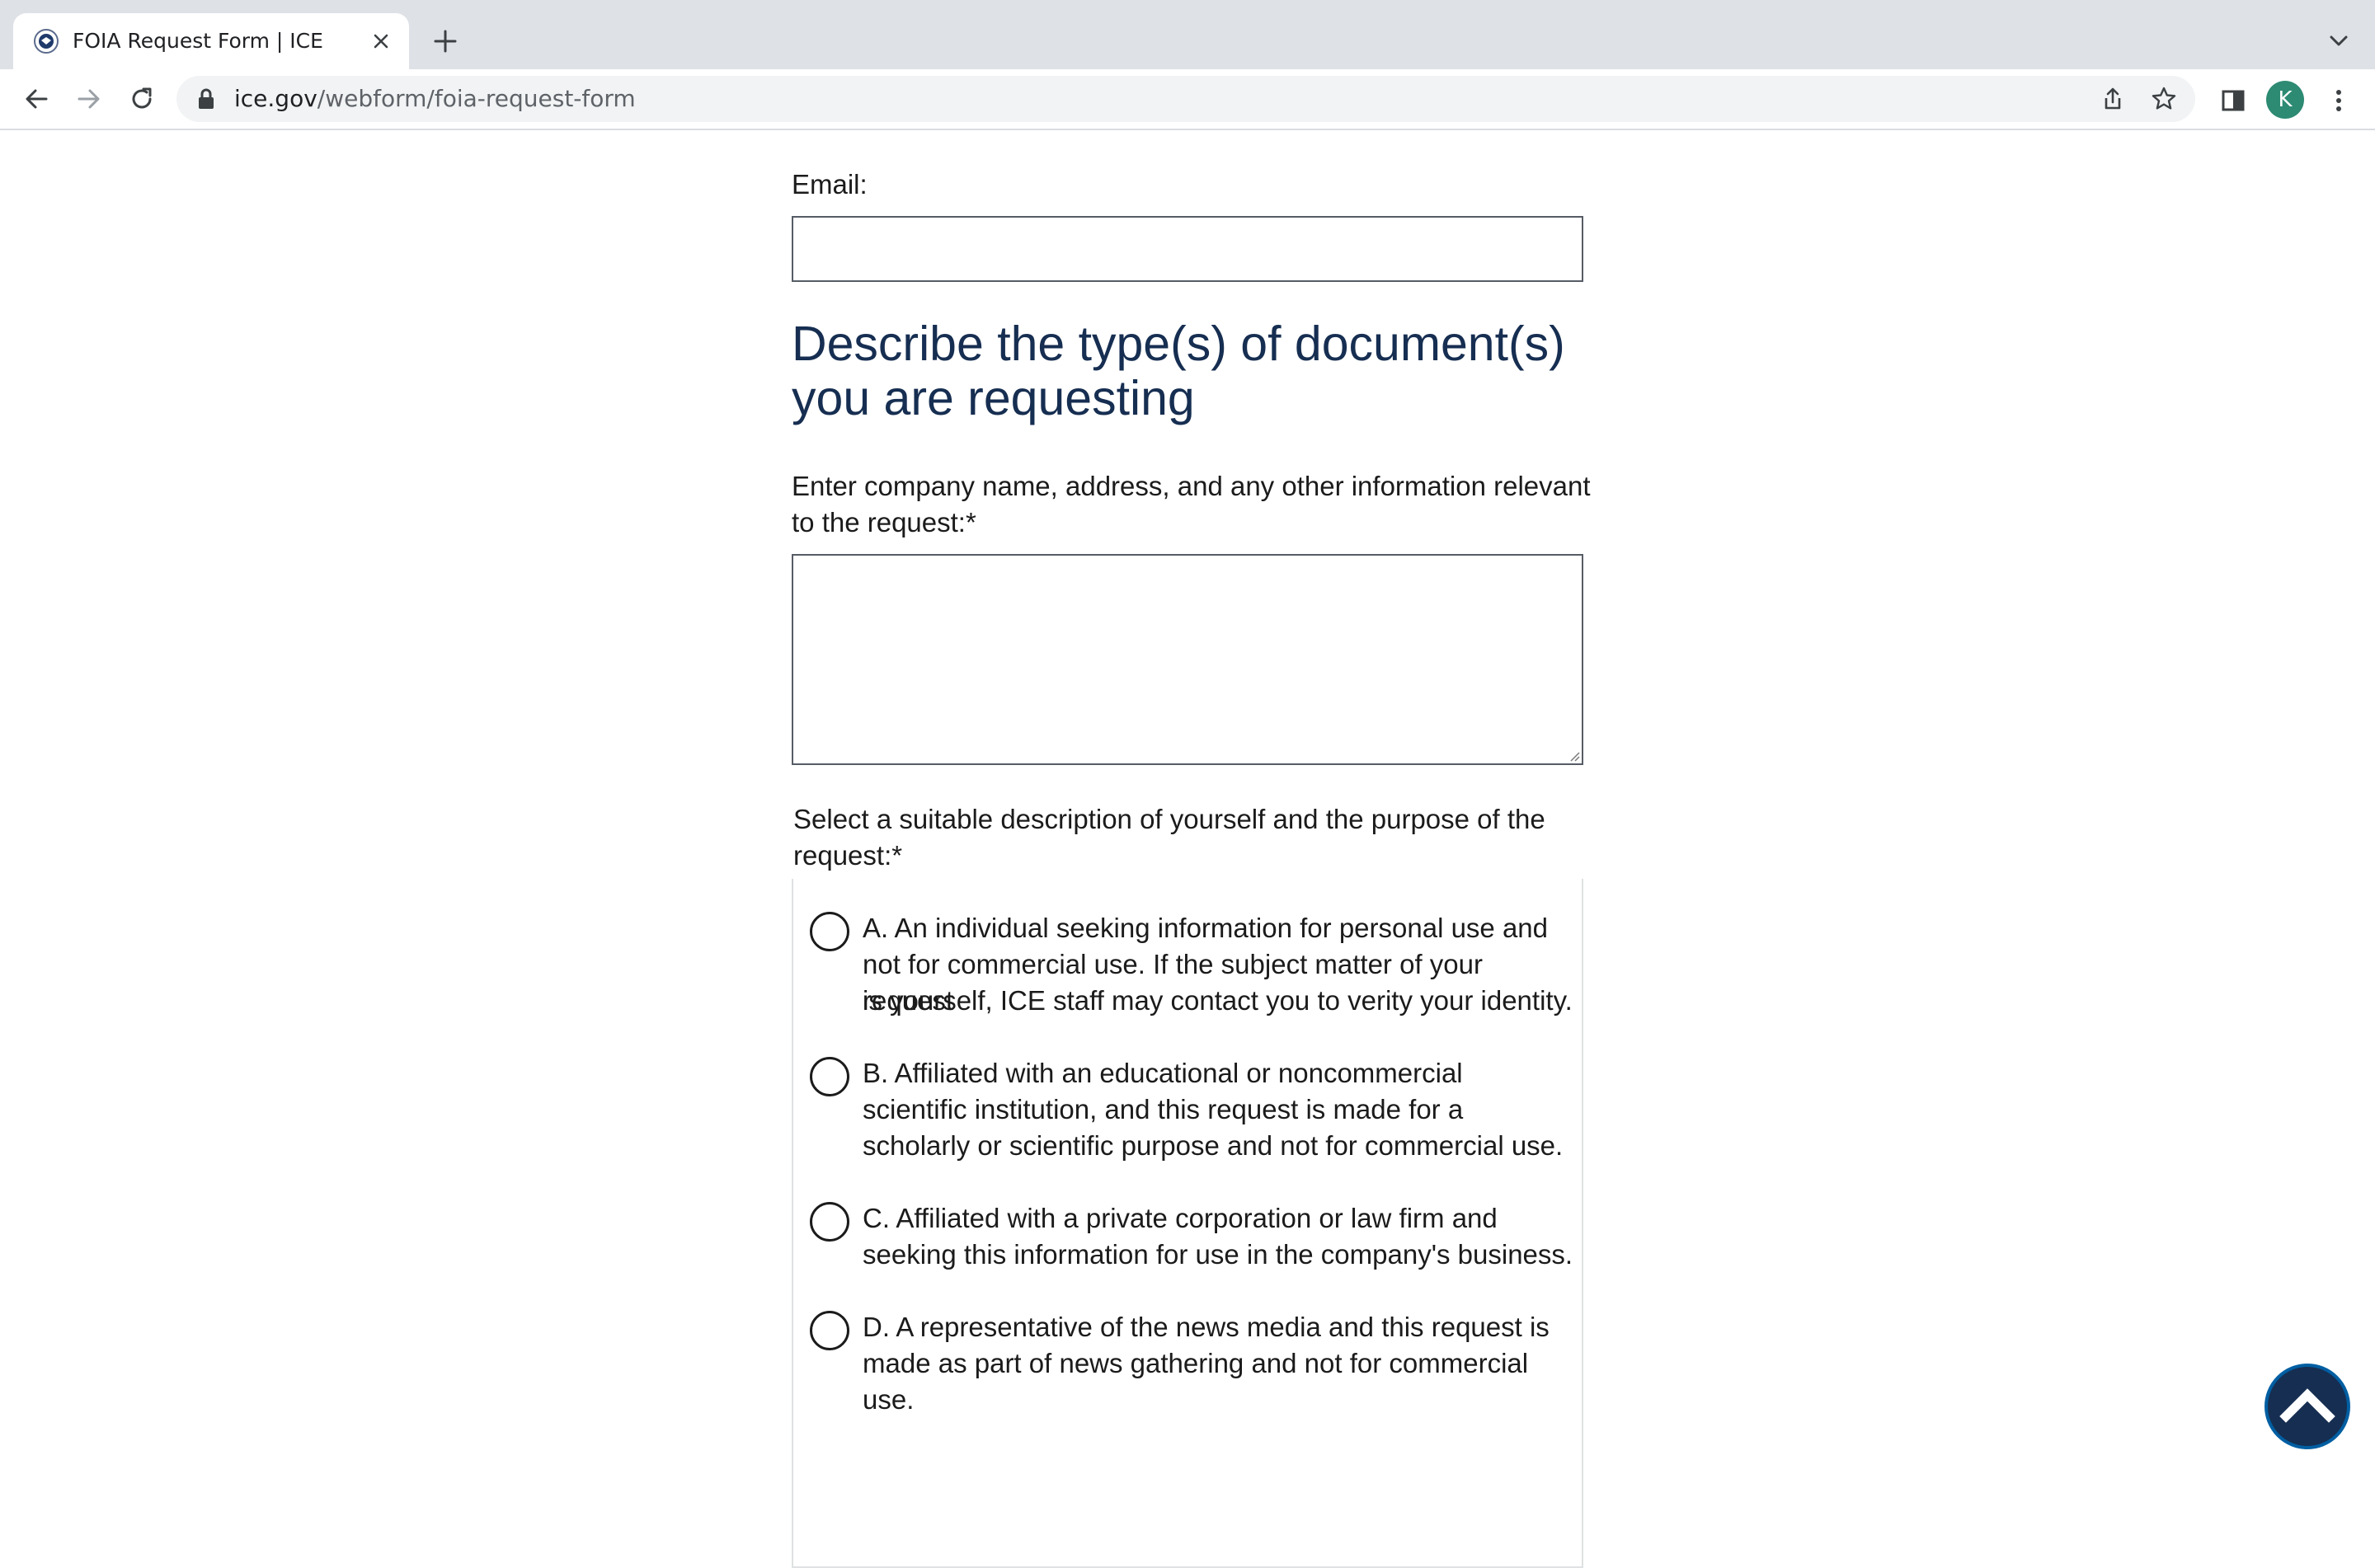 This screenshot has height=1568, width=2375. Describe the element at coordinates (276, 98) in the screenshot. I see `url-host: ice.gov` at that location.